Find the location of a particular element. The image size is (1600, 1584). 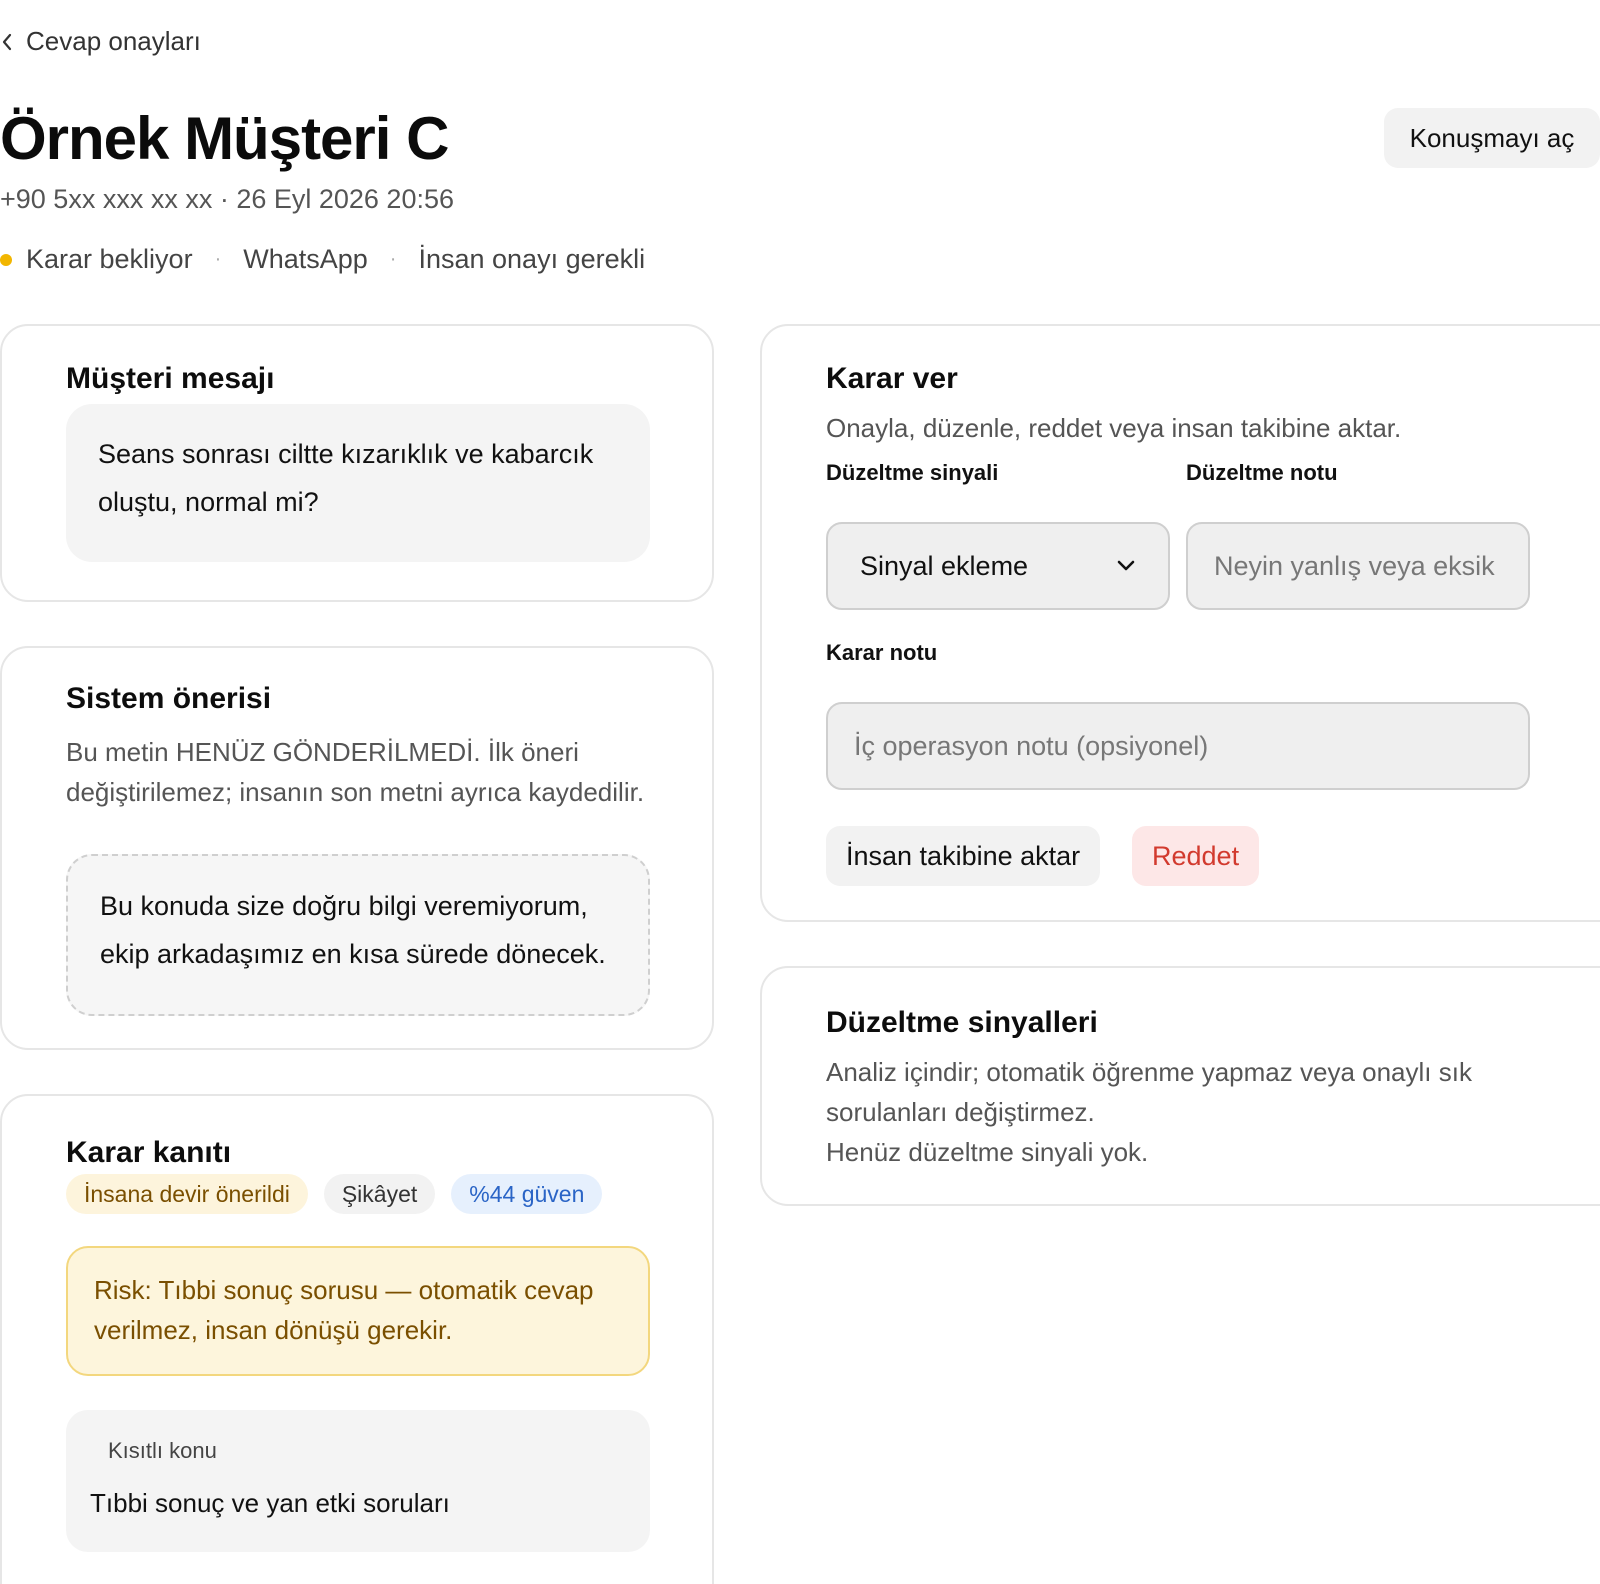

restricted-topic-label: Kısıtlı konu is located at coordinates (162, 1450).